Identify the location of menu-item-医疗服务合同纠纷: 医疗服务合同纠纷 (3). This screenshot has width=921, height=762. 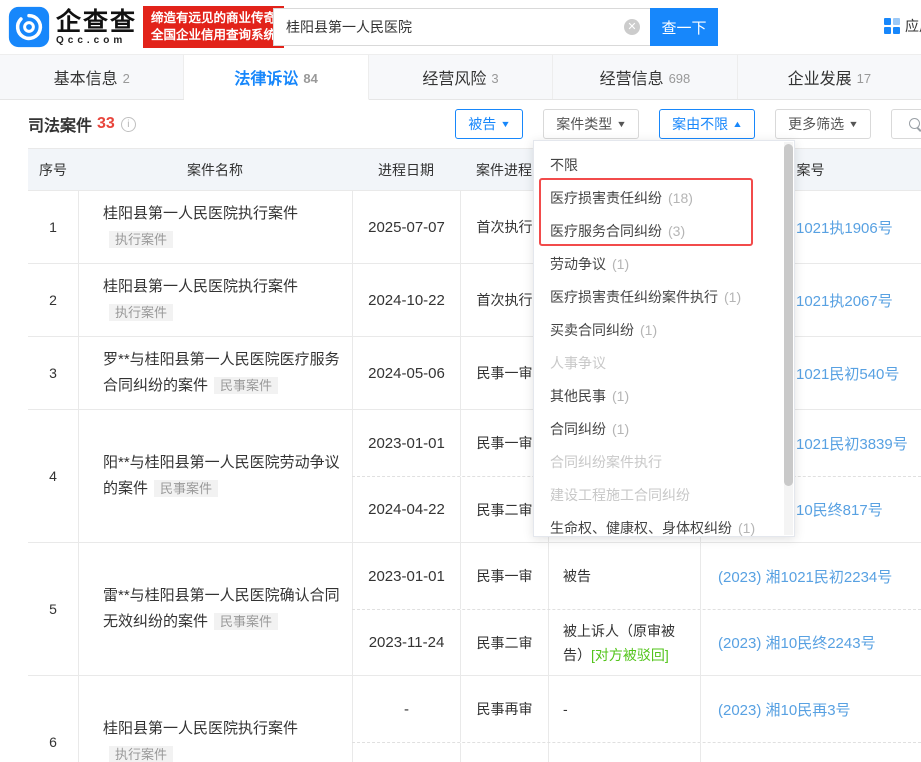
(664, 231).